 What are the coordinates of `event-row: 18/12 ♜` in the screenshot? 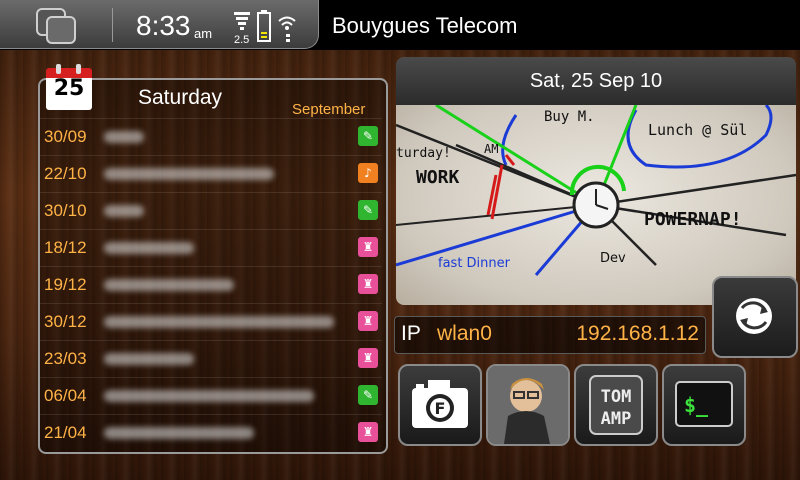 It's located at (211, 247).